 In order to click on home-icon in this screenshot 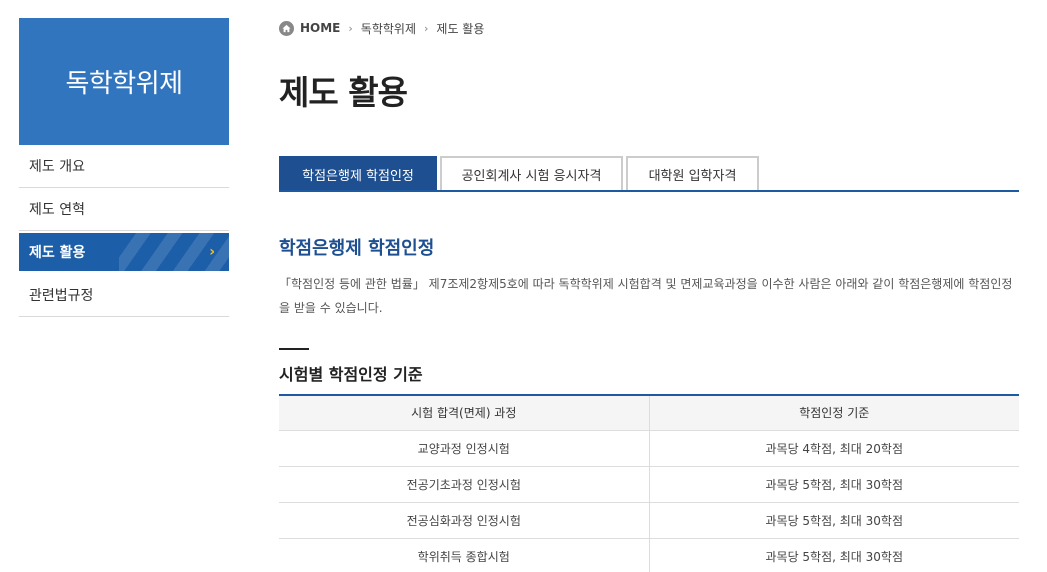, I will do `click(286, 28)`.